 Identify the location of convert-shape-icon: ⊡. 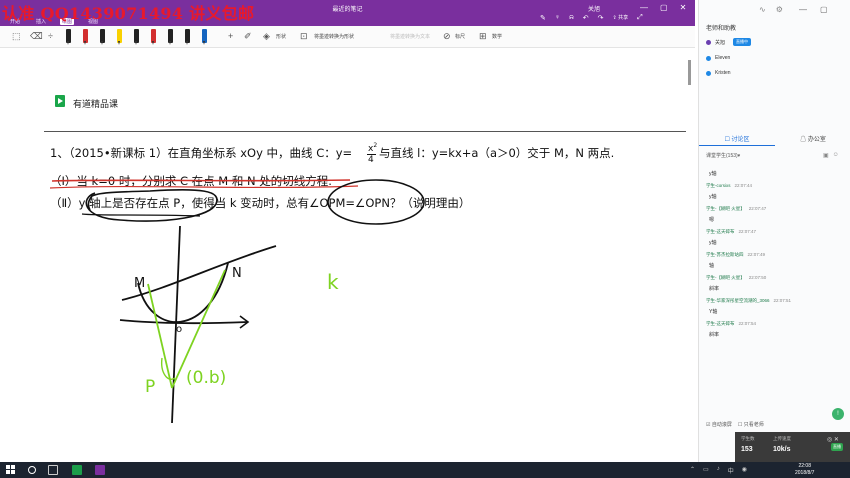
(304, 36).